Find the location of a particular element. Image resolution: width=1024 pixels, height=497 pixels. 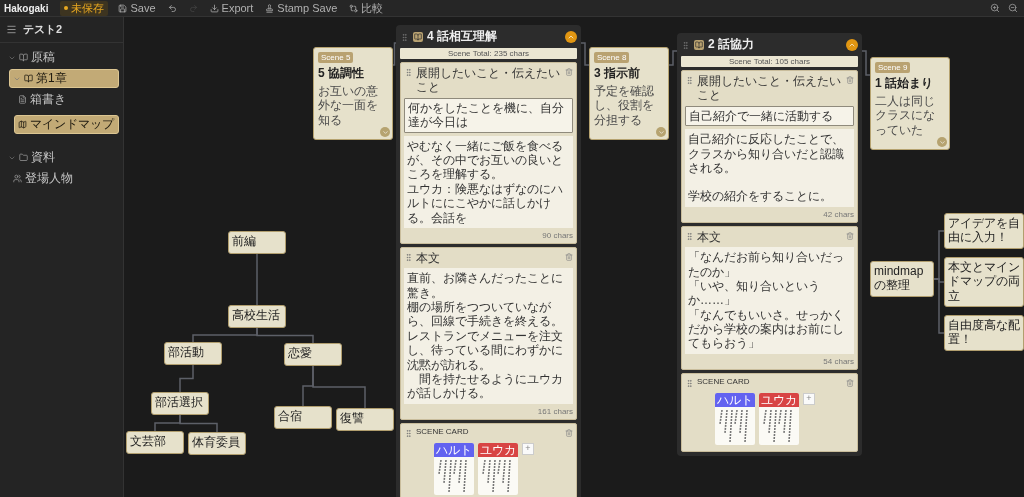

project-title: テスト2 is located at coordinates (43, 29).